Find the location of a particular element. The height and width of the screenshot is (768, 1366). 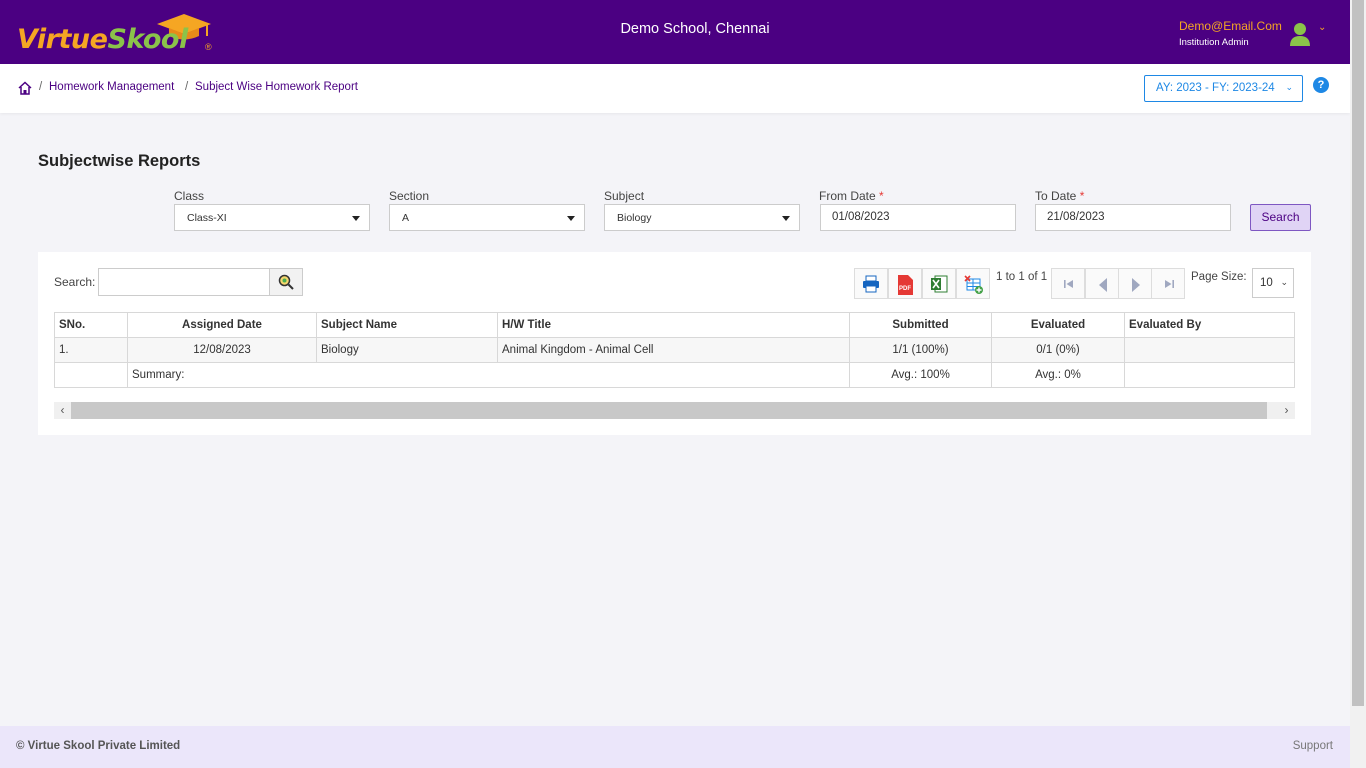

subject-select-value: Biology is located at coordinates (634, 218).